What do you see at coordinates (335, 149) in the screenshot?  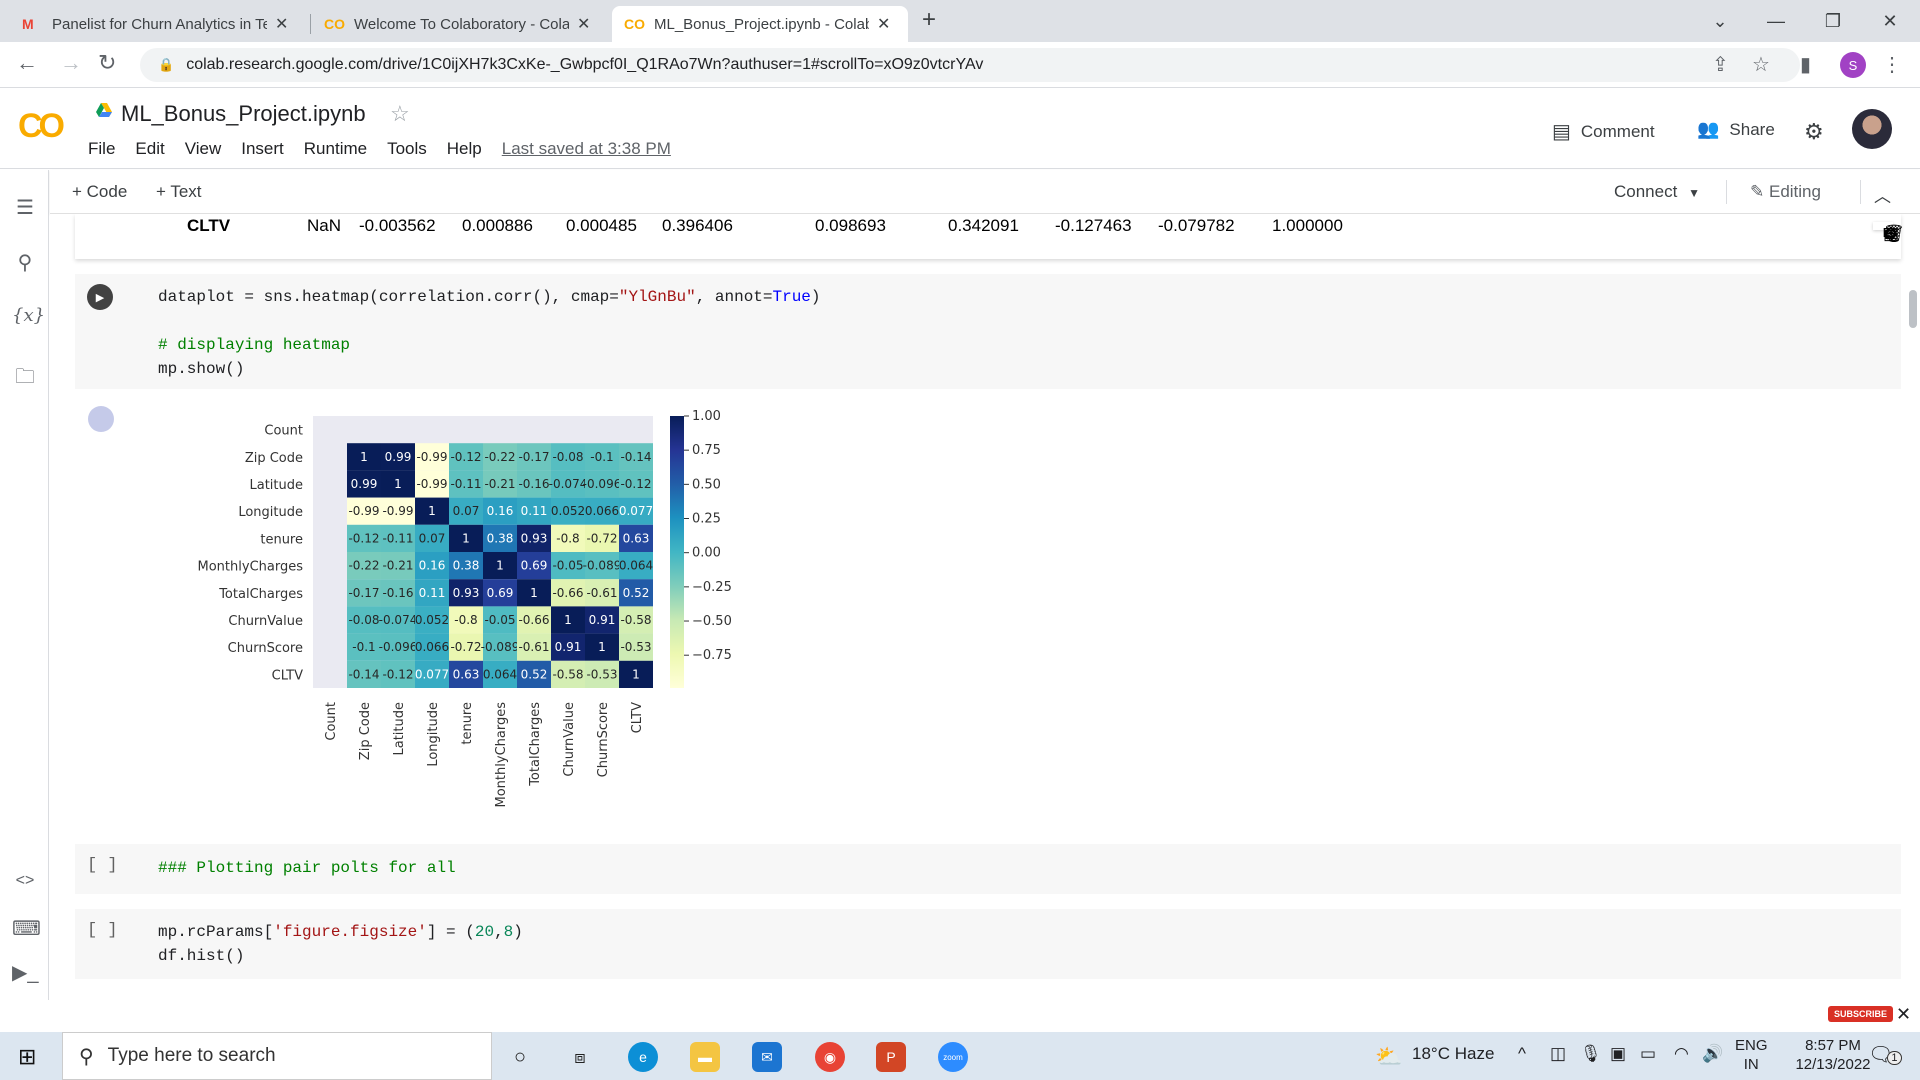 I see `menu-runtime: Runtime` at bounding box center [335, 149].